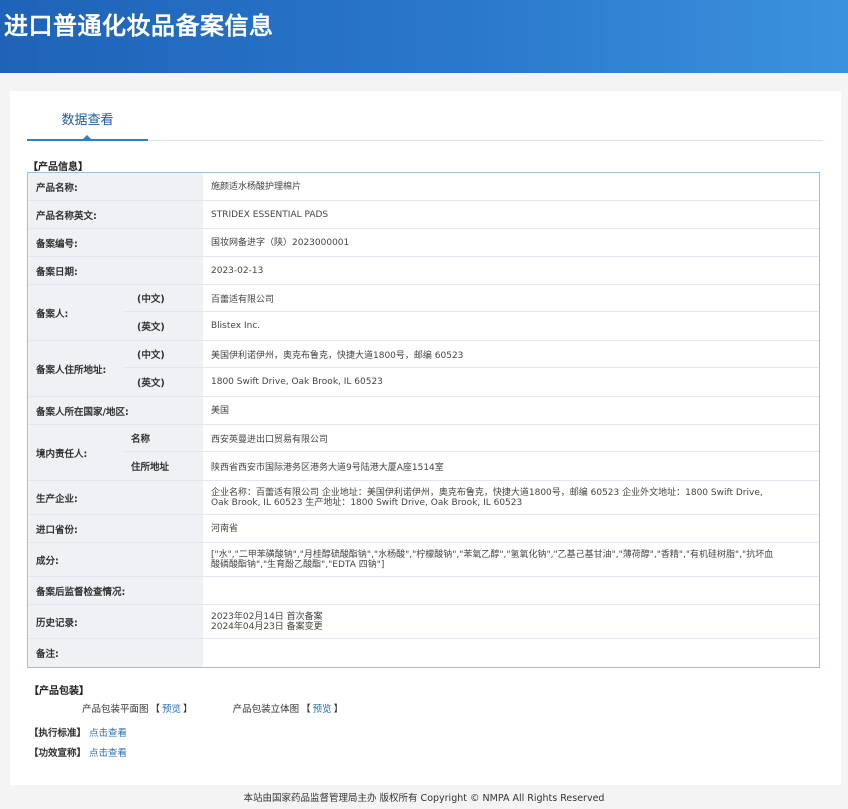 Image resolution: width=848 pixels, height=809 pixels. I want to click on value-record-date: 2023-02-13, so click(237, 270).